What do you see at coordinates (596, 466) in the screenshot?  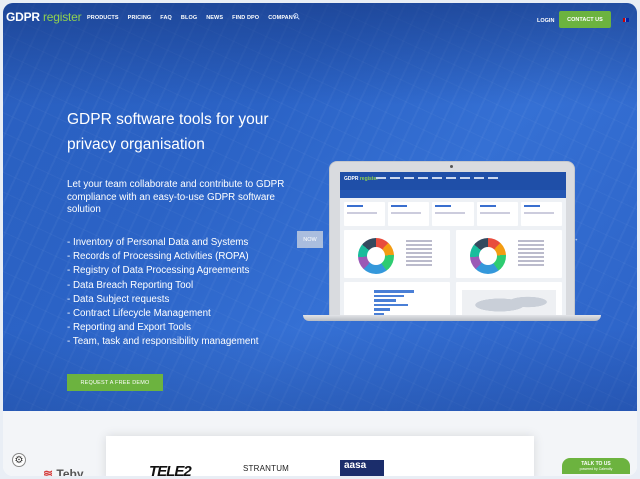 I see `talk-to-us-widget: TALK TO US powered by Calendly` at bounding box center [596, 466].